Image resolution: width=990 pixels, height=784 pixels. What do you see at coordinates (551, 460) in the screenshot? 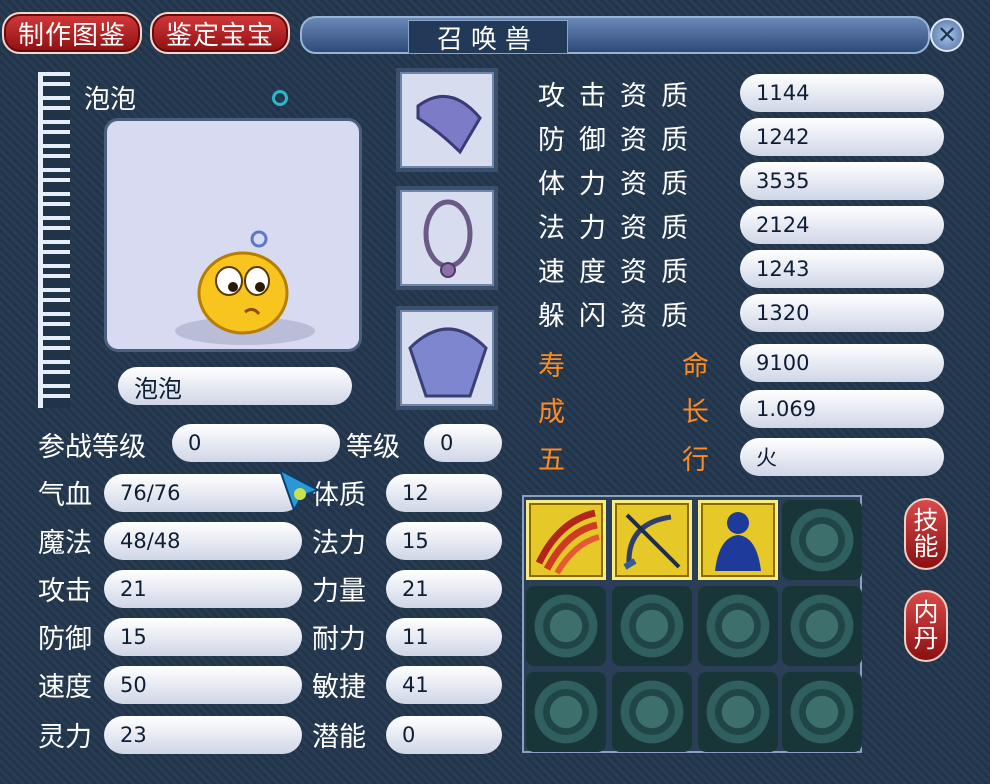
I see `element-label-a: 五` at bounding box center [551, 460].